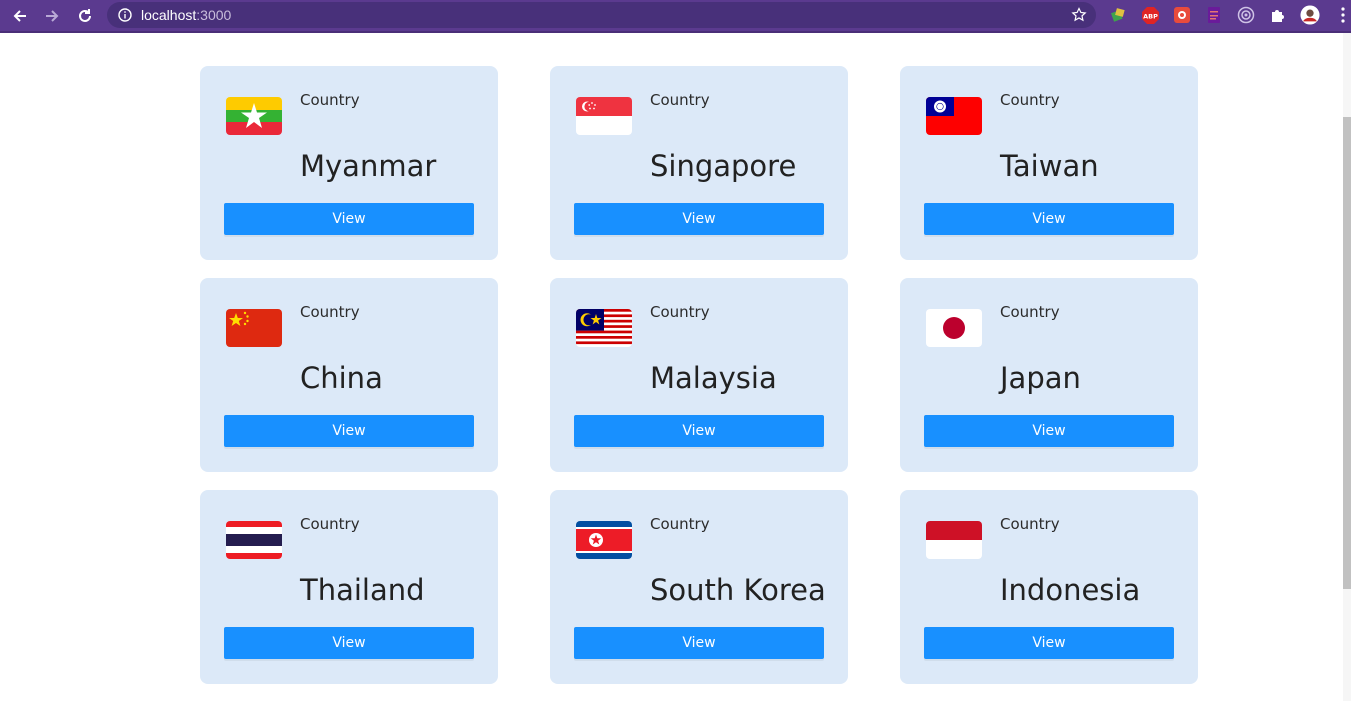  Describe the element at coordinates (362, 590) in the screenshot. I see `country-name: Thailand` at that location.